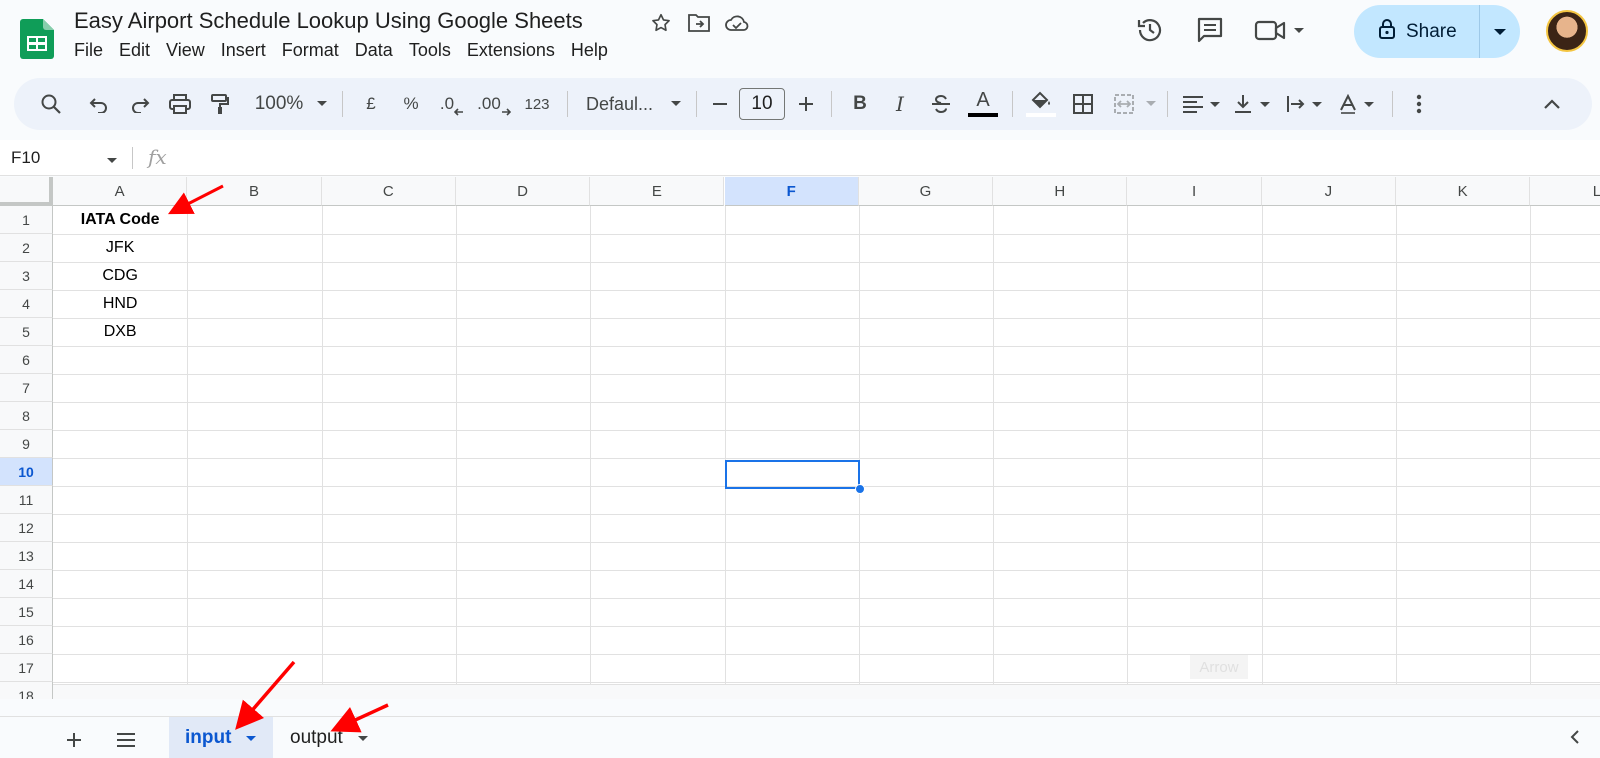 This screenshot has height=758, width=1600. What do you see at coordinates (1060, 191) in the screenshot?
I see `column-header-h: H` at bounding box center [1060, 191].